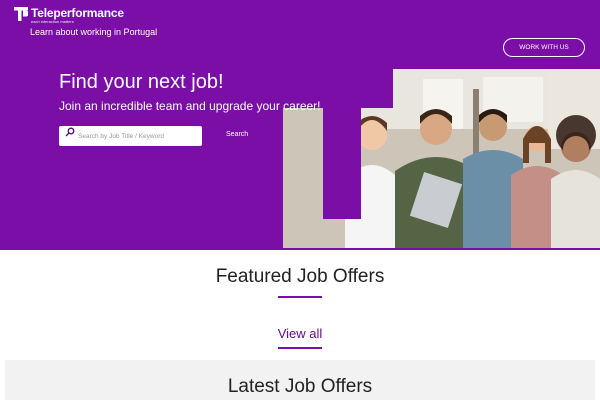 This screenshot has height=400, width=600. I want to click on view-all-link: View all, so click(300, 333).